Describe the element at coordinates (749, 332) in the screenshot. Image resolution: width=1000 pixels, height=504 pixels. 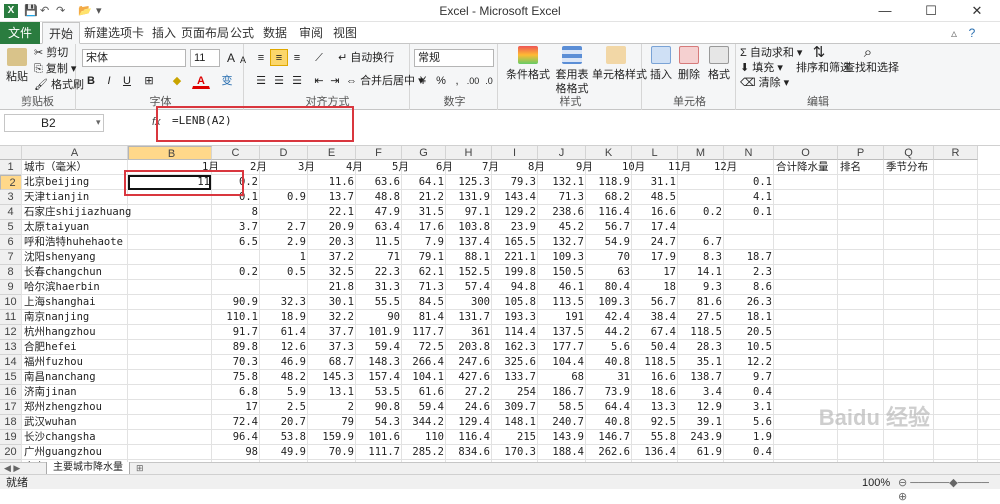
I see `table-cell: 20.5` at that location.